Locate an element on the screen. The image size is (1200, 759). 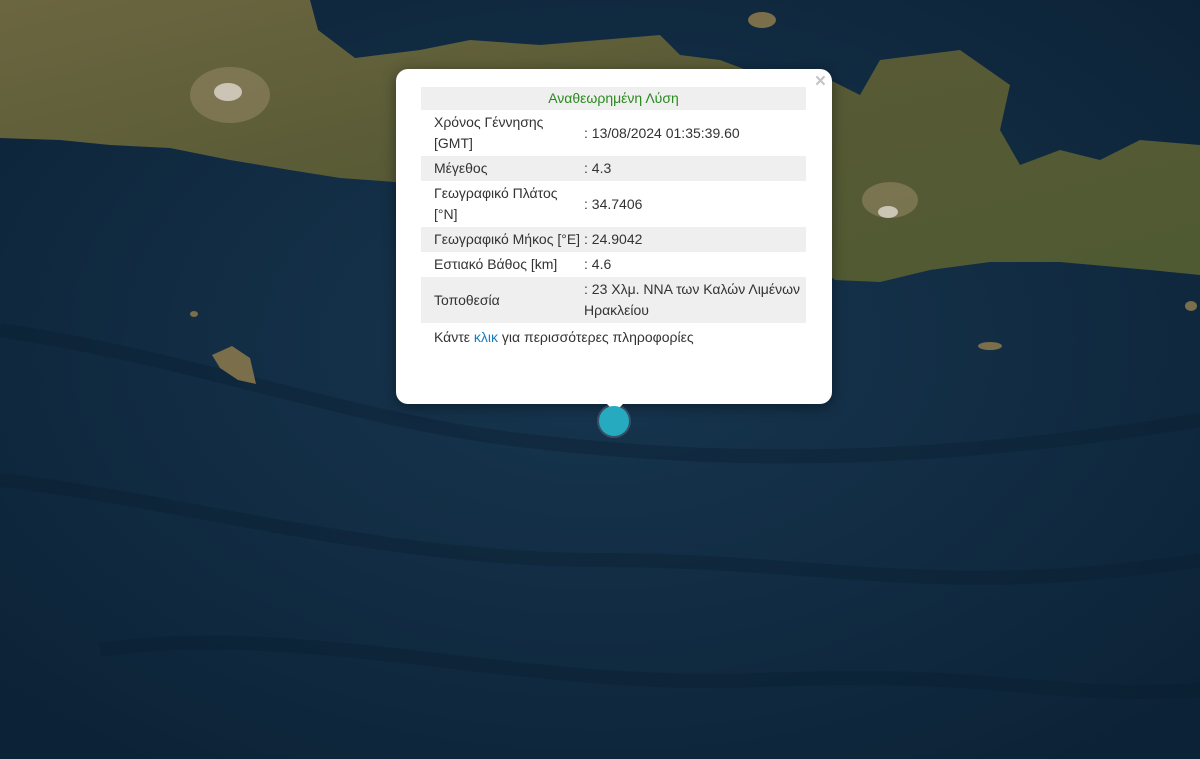
magnitude-value: : 4.3 is located at coordinates (598, 168).